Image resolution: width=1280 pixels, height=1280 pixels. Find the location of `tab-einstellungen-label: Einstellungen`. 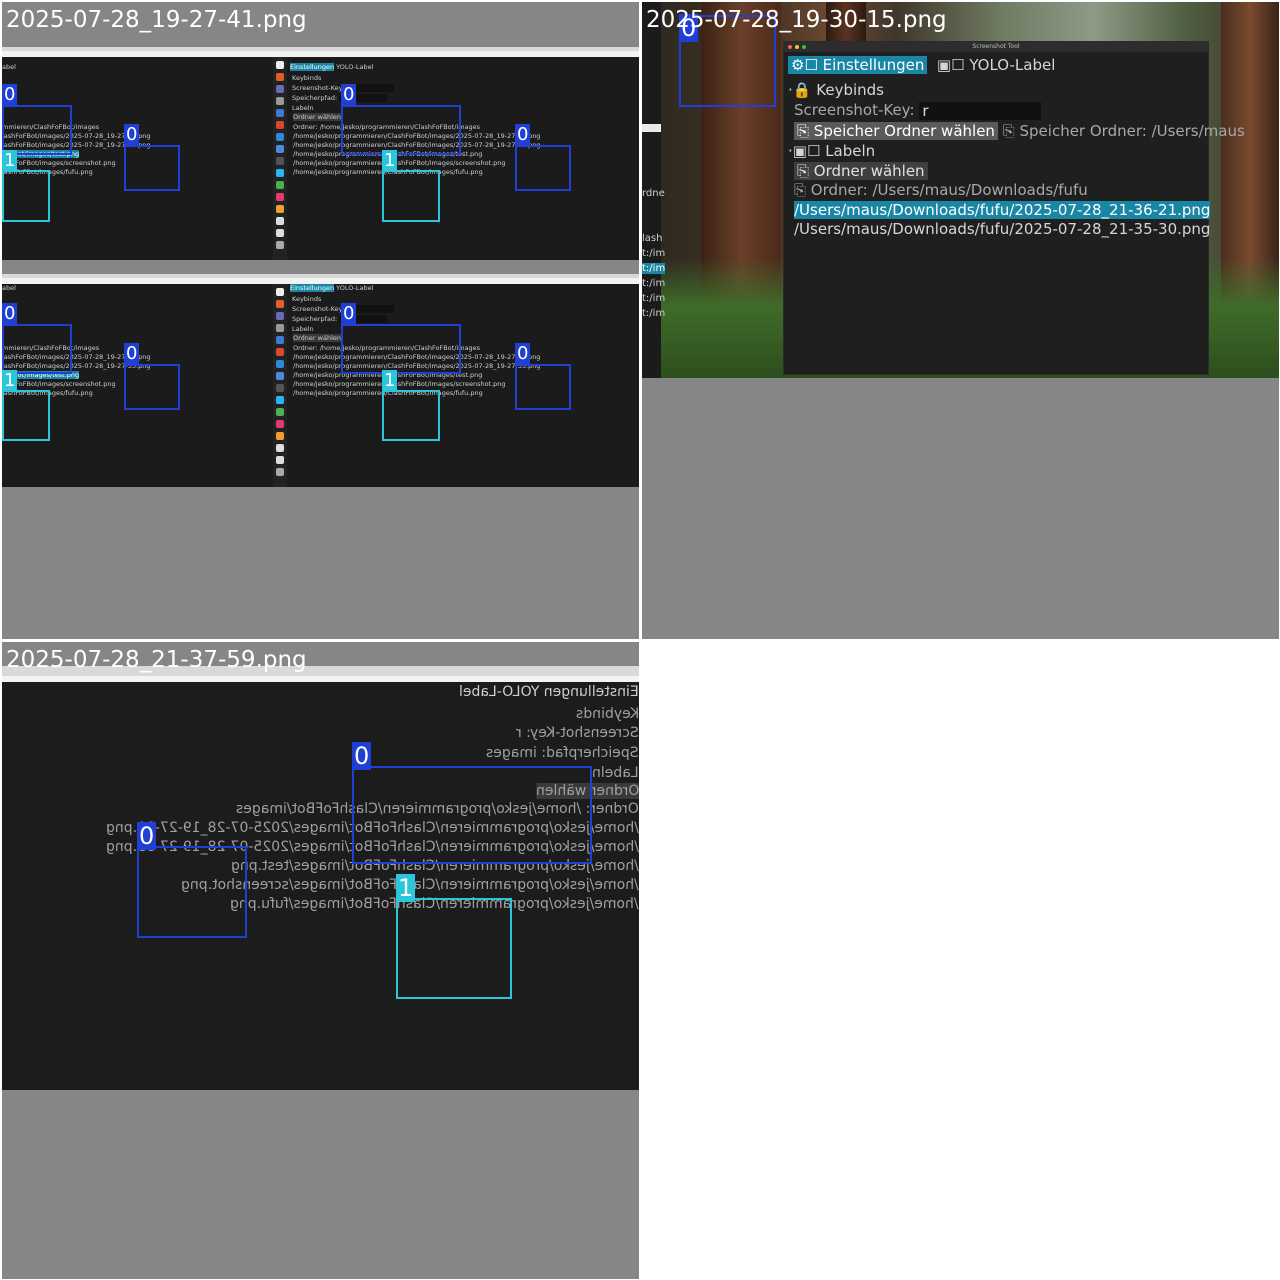

tab-einstellungen-label: Einstellungen is located at coordinates (873, 65).